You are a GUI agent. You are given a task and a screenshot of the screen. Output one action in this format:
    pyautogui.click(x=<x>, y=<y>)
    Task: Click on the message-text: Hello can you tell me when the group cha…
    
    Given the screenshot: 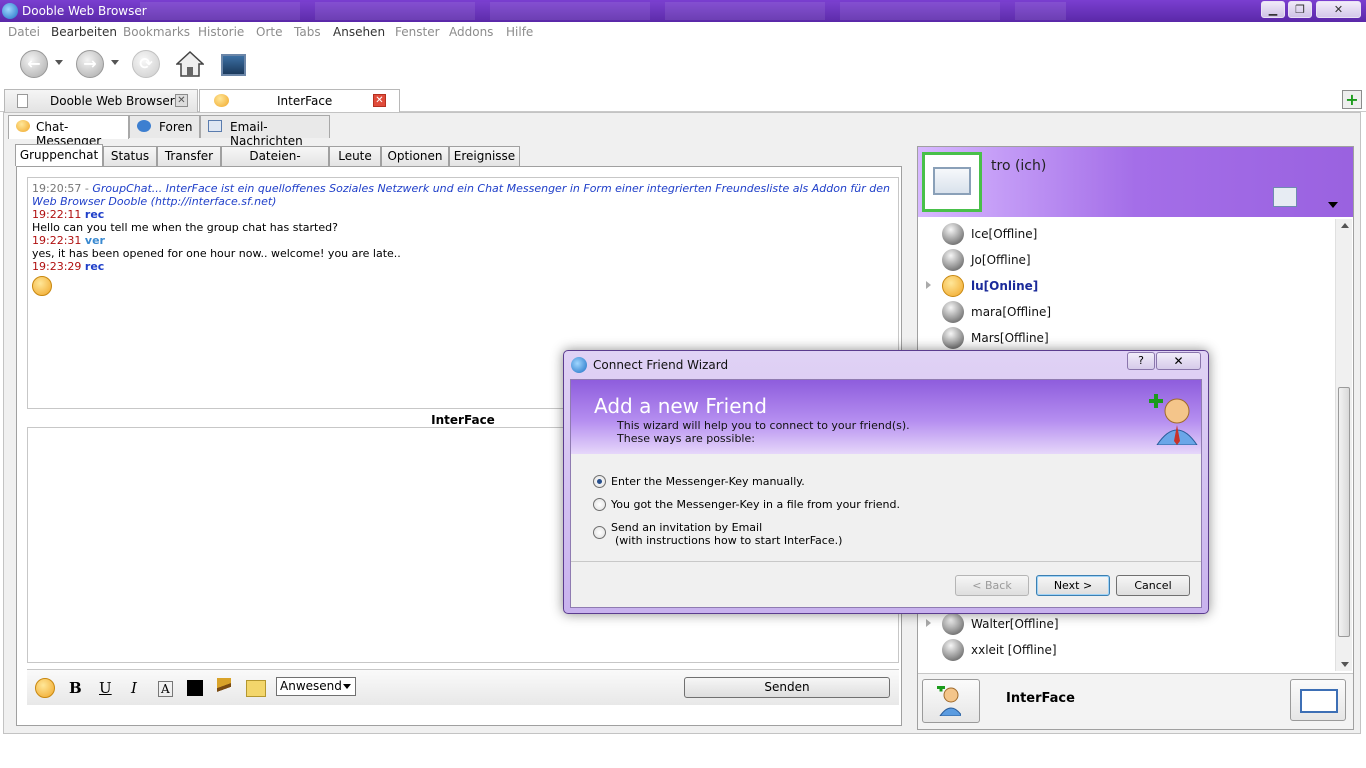 What is the action you would take?
    pyautogui.click(x=185, y=227)
    